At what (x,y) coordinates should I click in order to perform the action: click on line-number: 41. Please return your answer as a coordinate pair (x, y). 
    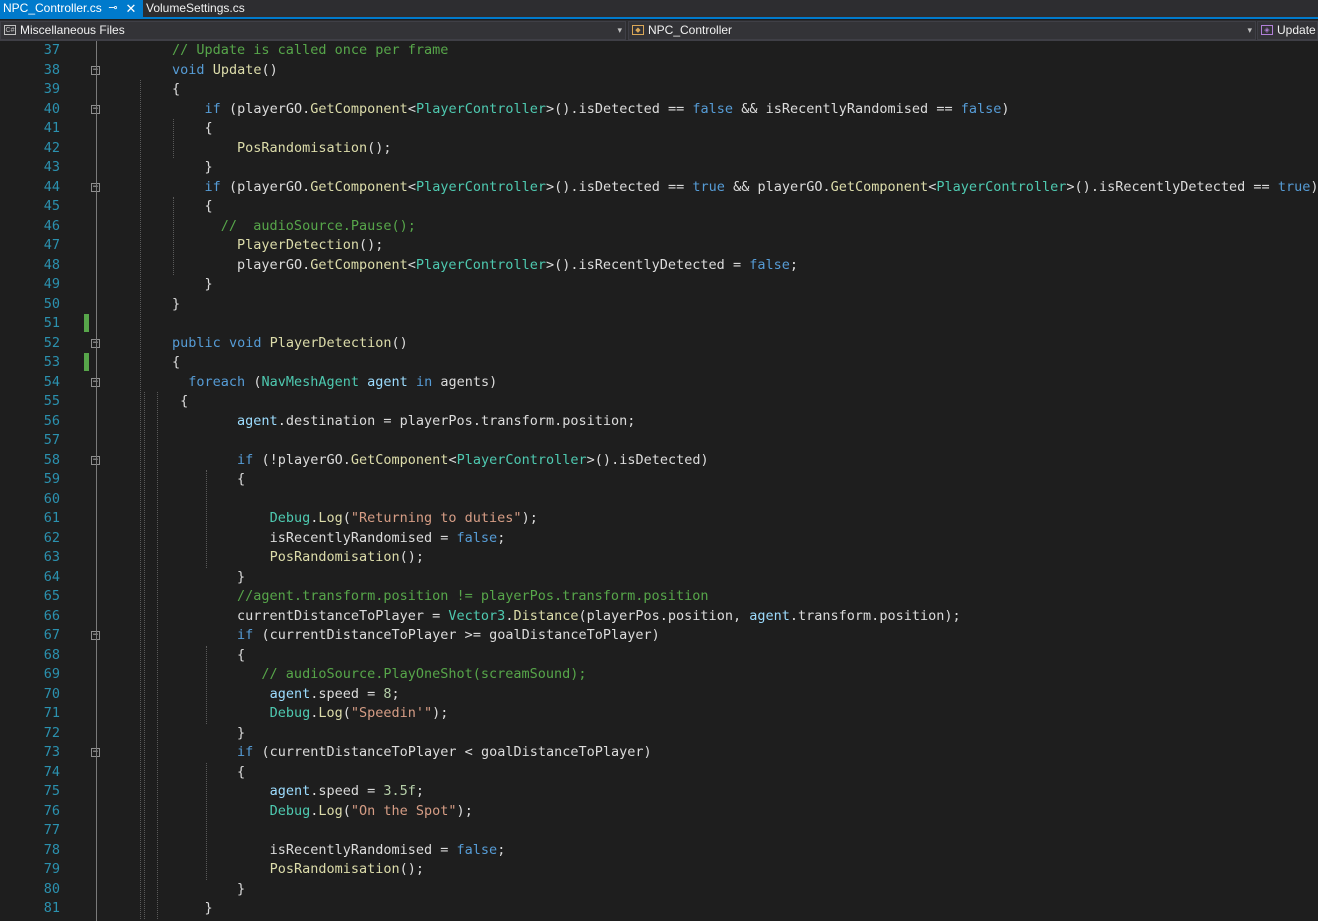
    Looking at the image, I should click on (51, 128).